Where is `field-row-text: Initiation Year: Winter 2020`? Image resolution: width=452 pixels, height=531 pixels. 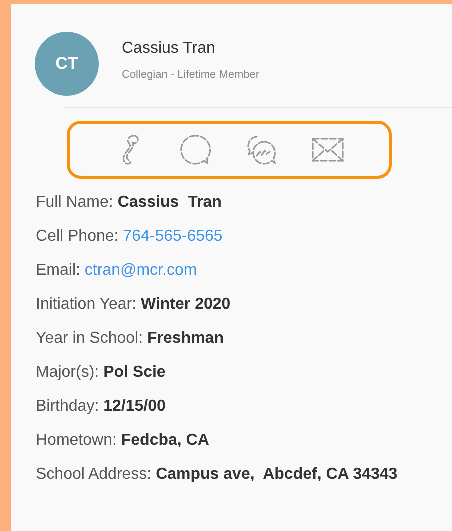
field-row-text: Initiation Year: Winter 2020 is located at coordinates (134, 305).